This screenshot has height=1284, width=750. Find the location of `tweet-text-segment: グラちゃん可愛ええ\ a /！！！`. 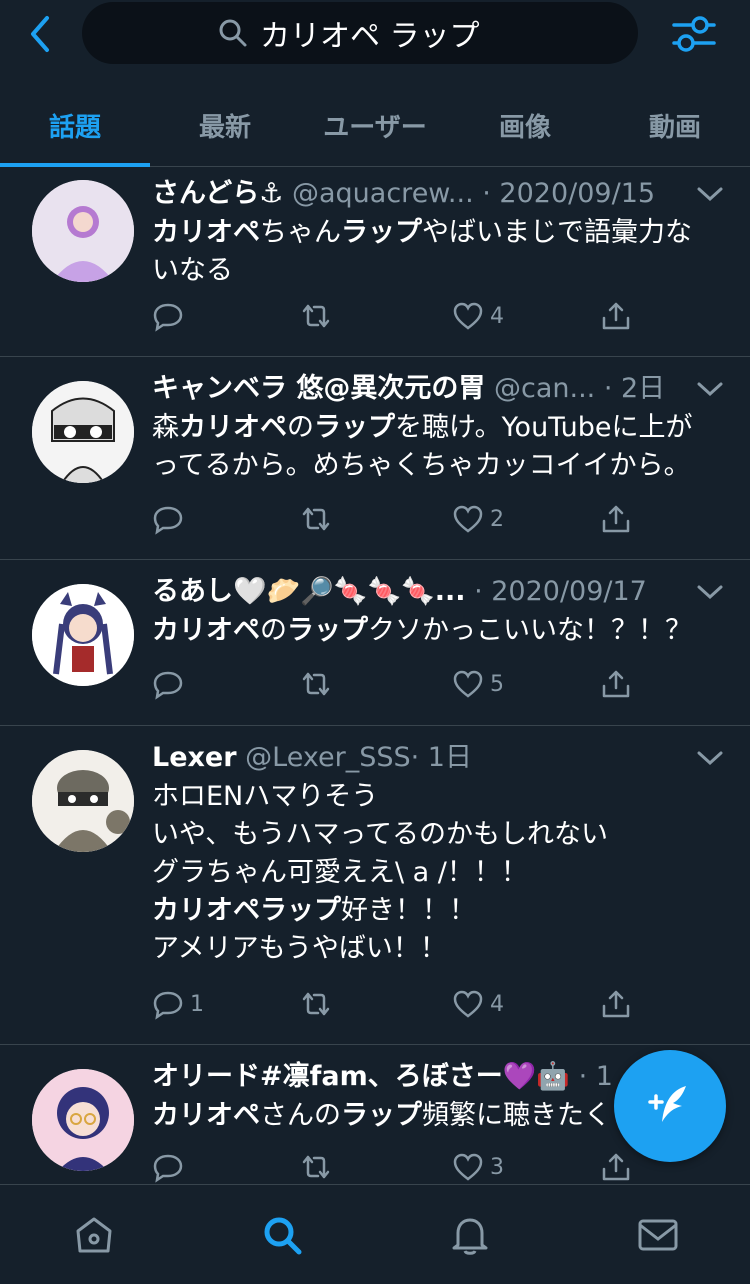

tweet-text-segment: グラちゃん可愛ええ\ a /！！！ is located at coordinates (340, 872).